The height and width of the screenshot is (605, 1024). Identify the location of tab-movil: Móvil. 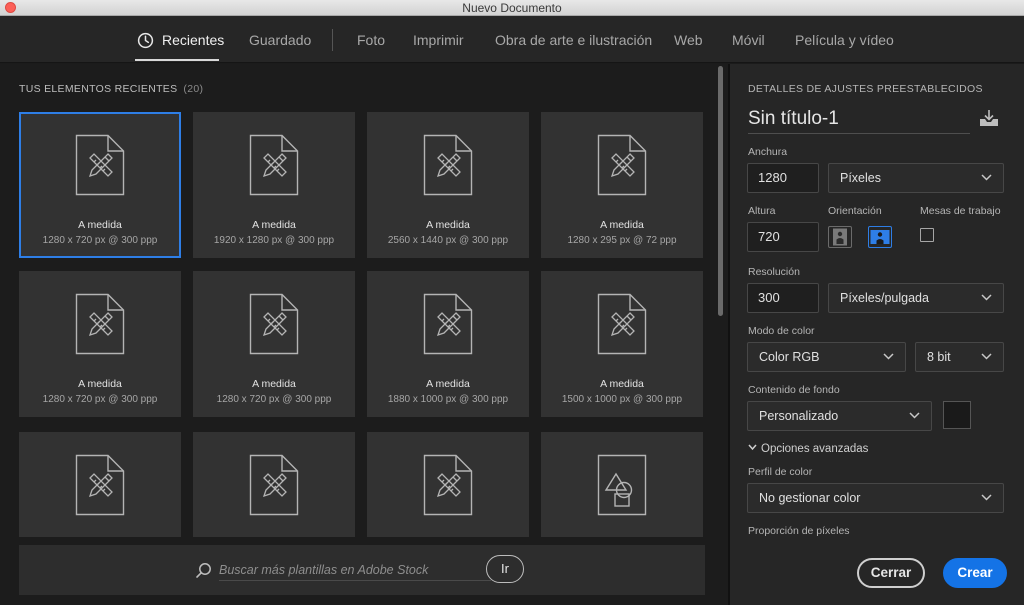
(748, 40).